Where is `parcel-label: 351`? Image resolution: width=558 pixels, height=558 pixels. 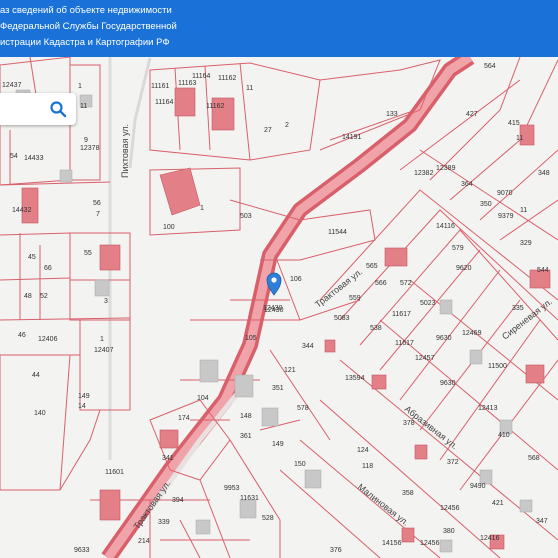
parcel-label: 351 is located at coordinates (278, 388).